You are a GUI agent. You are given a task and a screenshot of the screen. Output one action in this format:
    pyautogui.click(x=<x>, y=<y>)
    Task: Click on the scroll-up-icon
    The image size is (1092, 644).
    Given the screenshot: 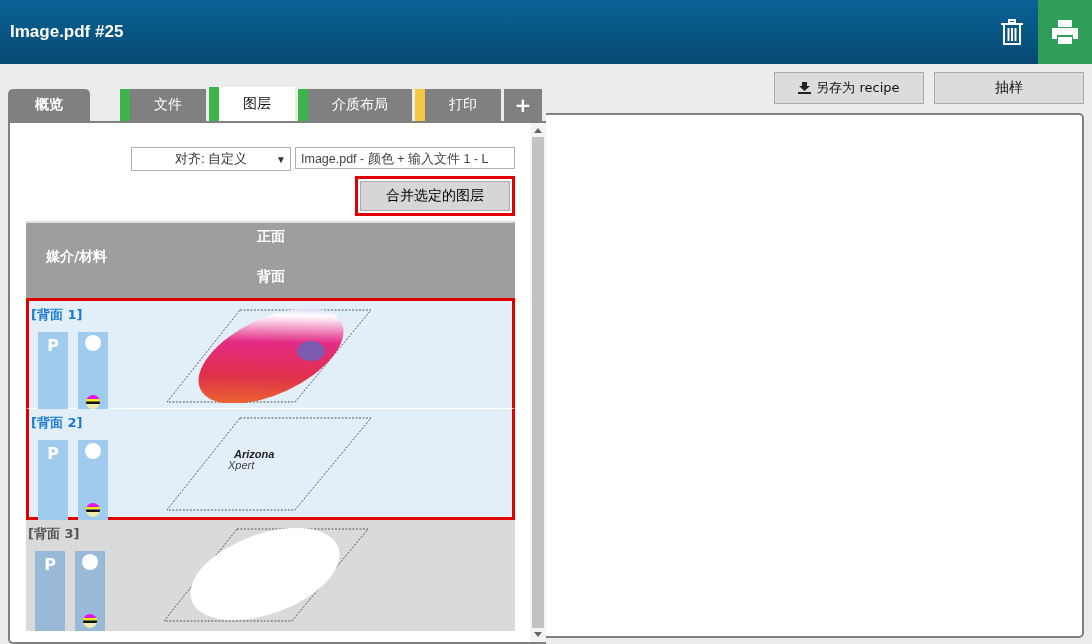 What is the action you would take?
    pyautogui.click(x=538, y=130)
    